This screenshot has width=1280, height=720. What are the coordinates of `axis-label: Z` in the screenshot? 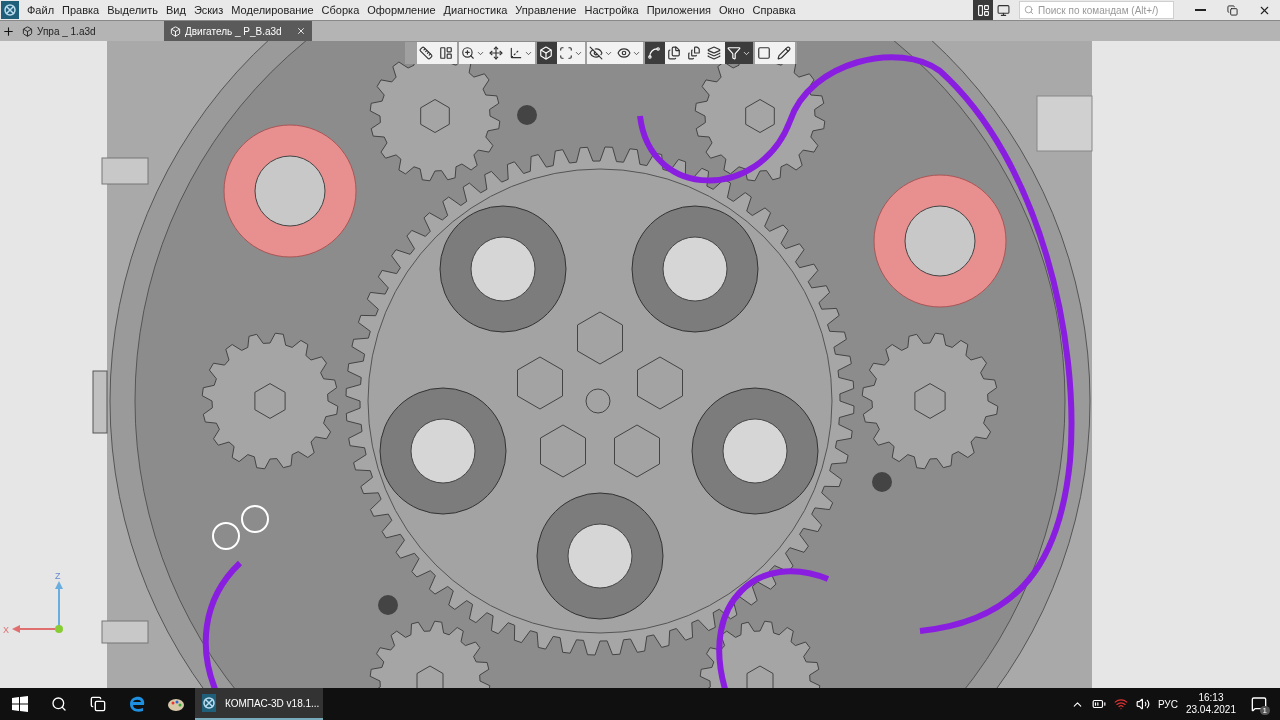 It's located at (58, 576).